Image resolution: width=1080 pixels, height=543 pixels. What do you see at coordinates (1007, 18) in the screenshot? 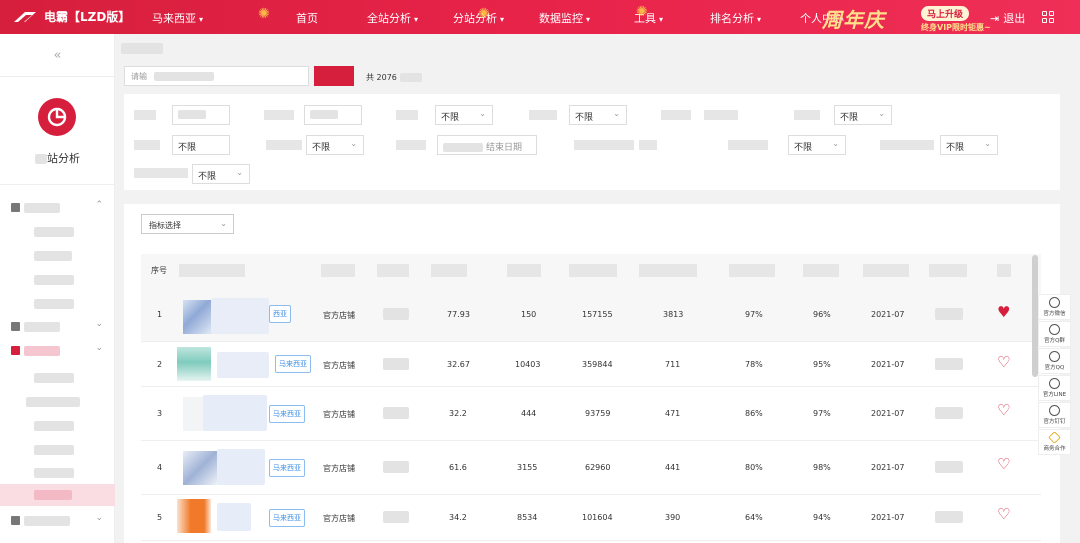
I see `logout-button: ⇥ 退出` at bounding box center [1007, 18].